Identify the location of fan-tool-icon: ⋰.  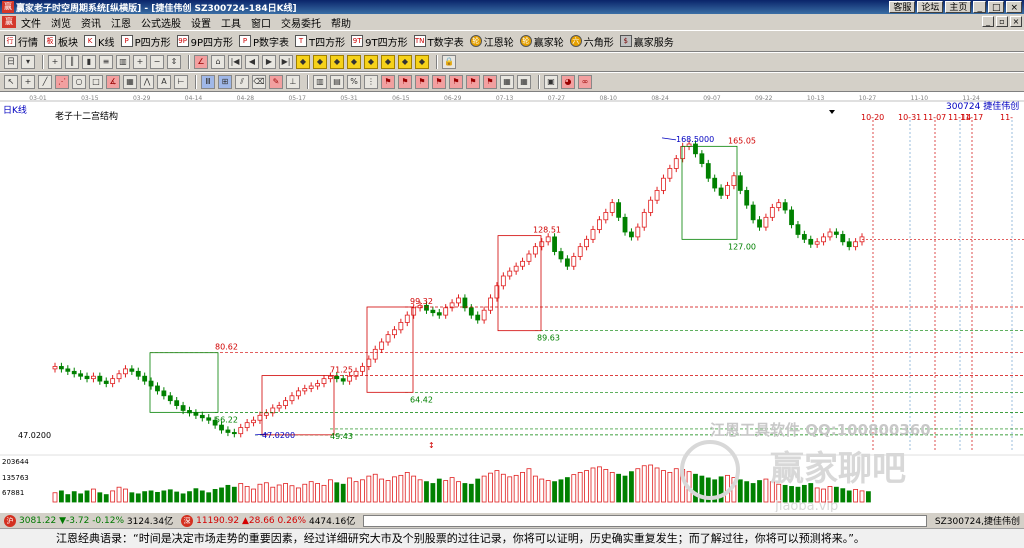
(62, 82).